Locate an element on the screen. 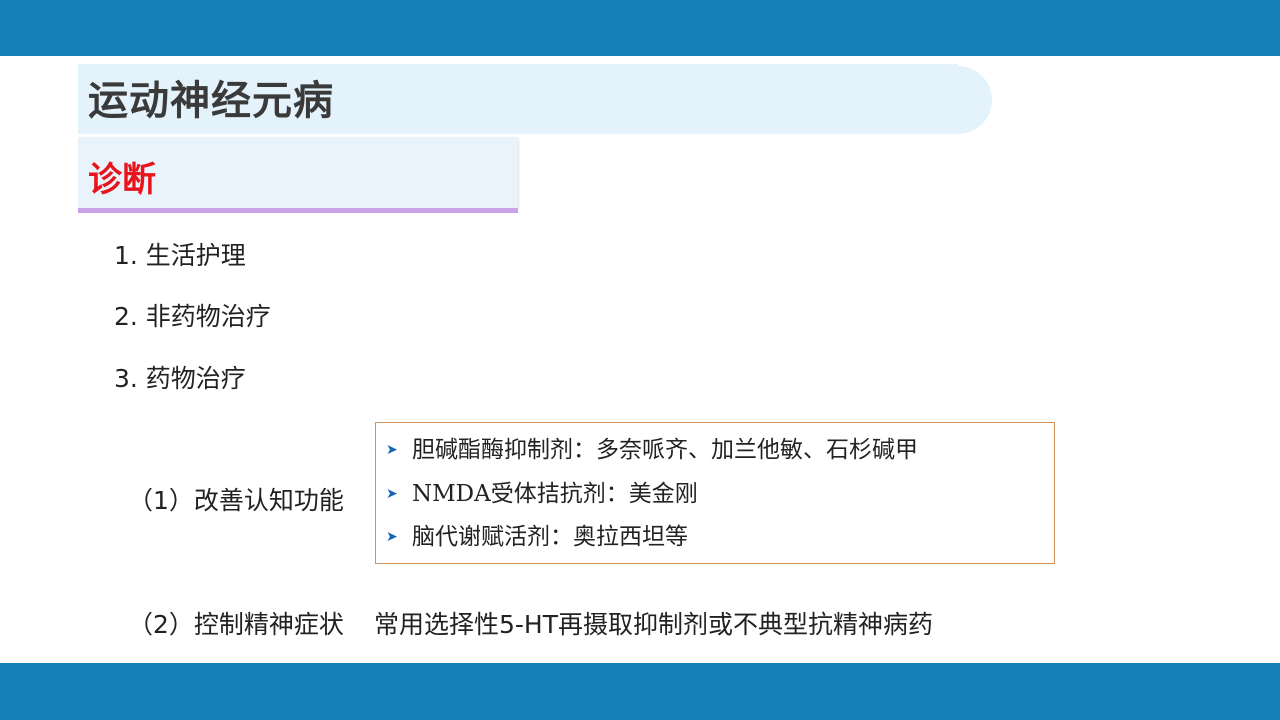 This screenshot has height=720, width=1280. drug-row: ➤ 胆碱酯酶抑制剂：多奈哌齐、加兰他敏、石杉碱甲 is located at coordinates (652, 450).